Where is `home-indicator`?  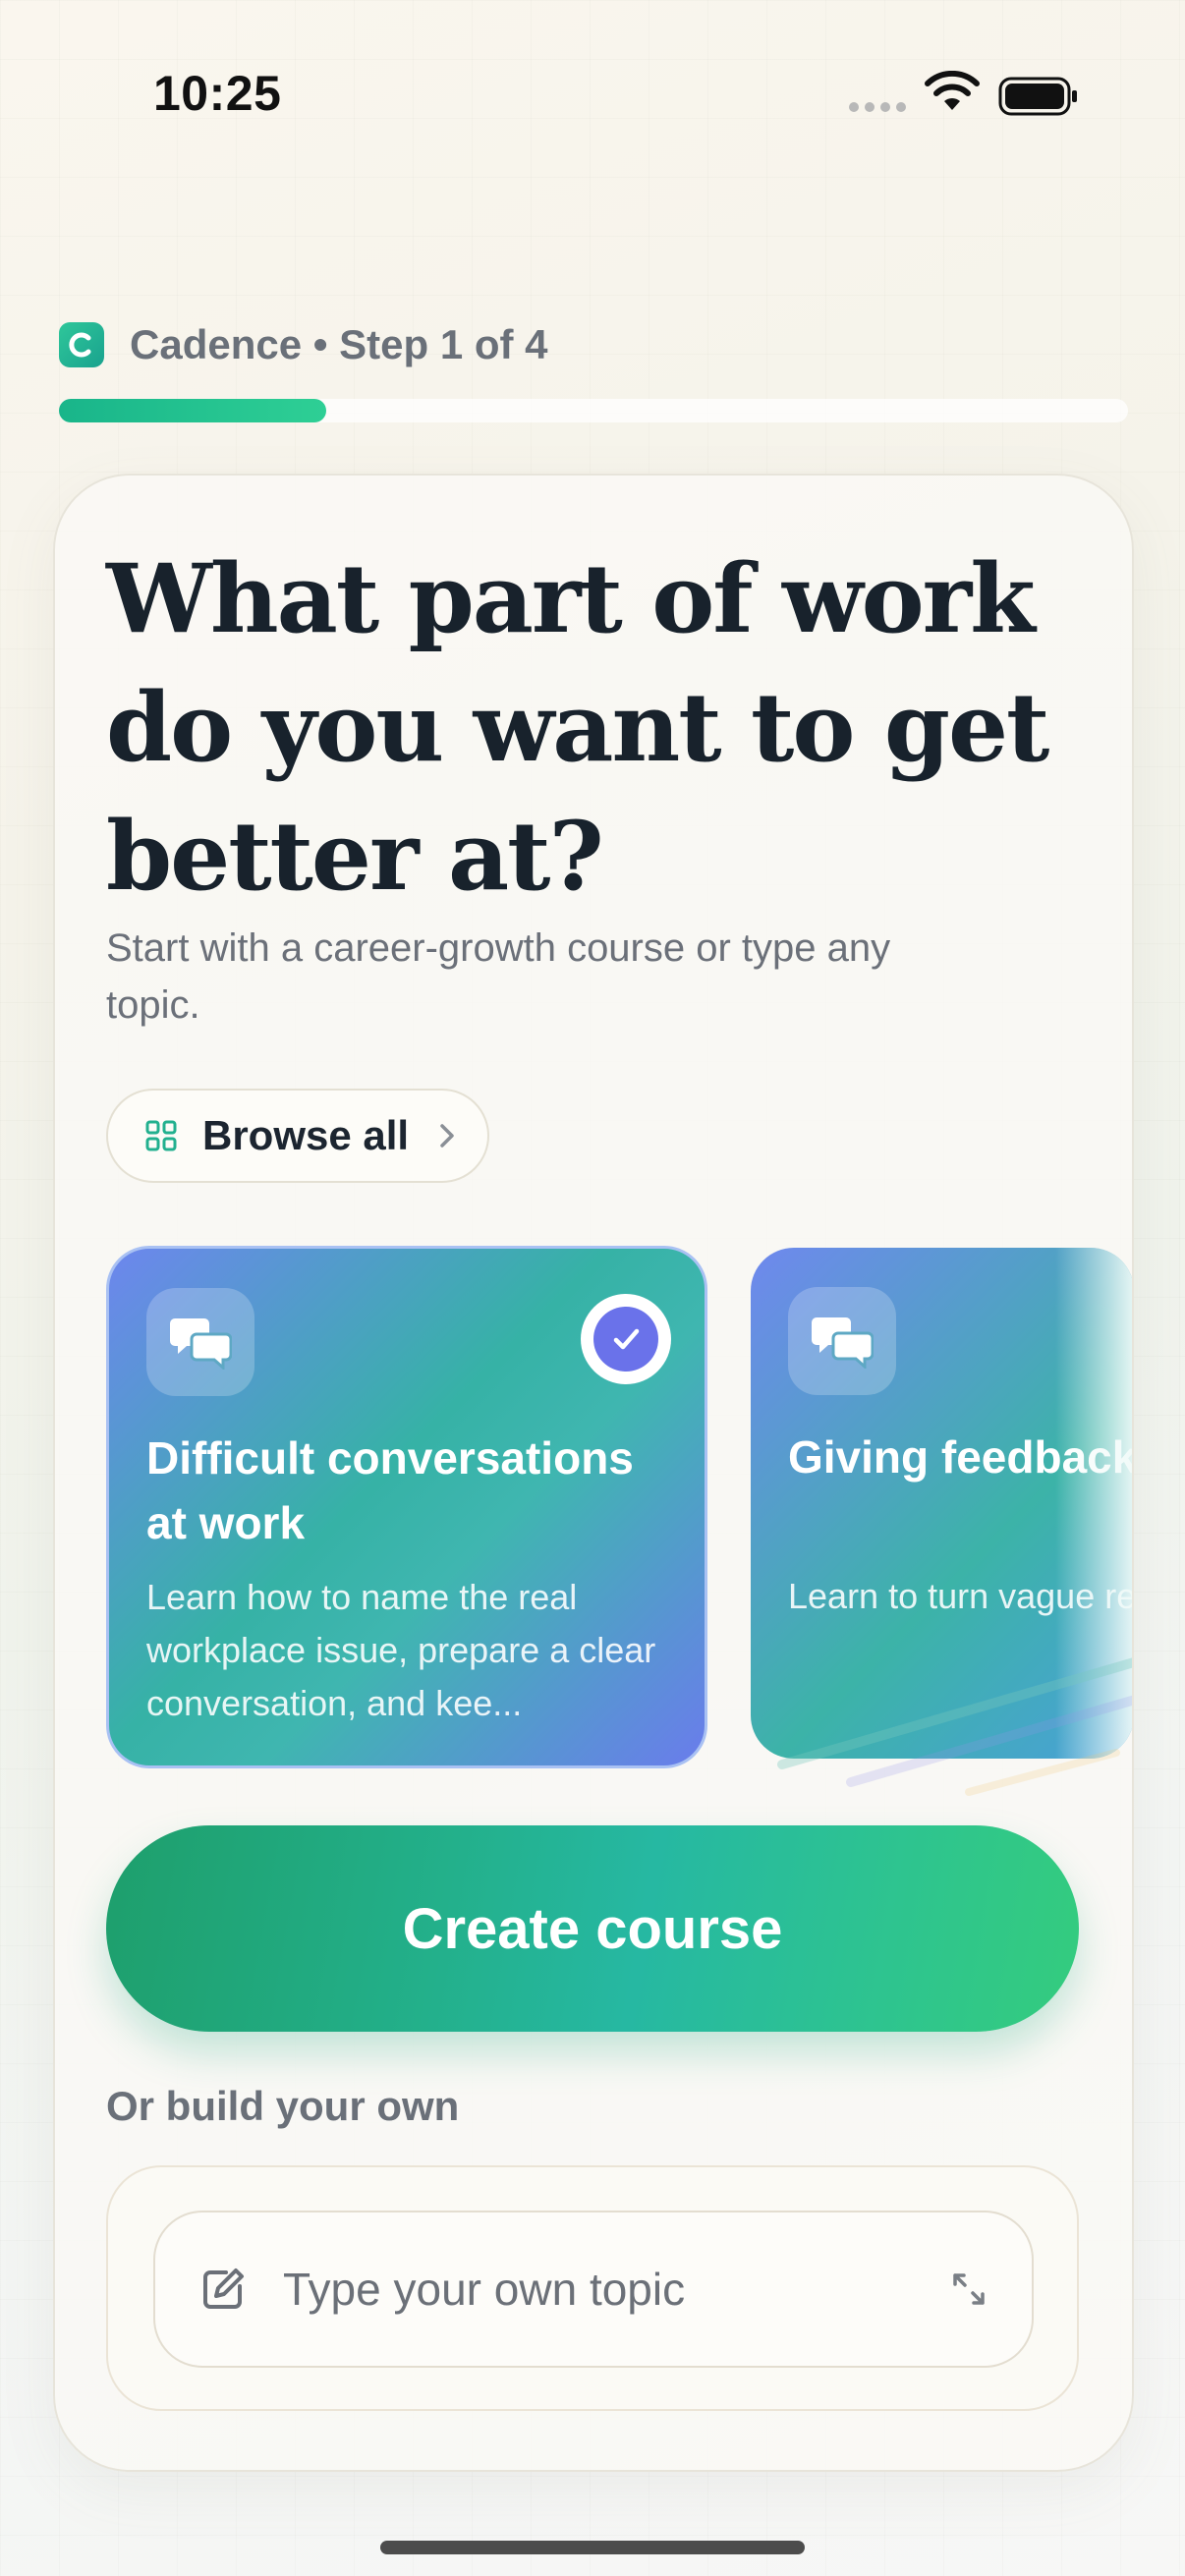
home-indicator is located at coordinates (592, 2547).